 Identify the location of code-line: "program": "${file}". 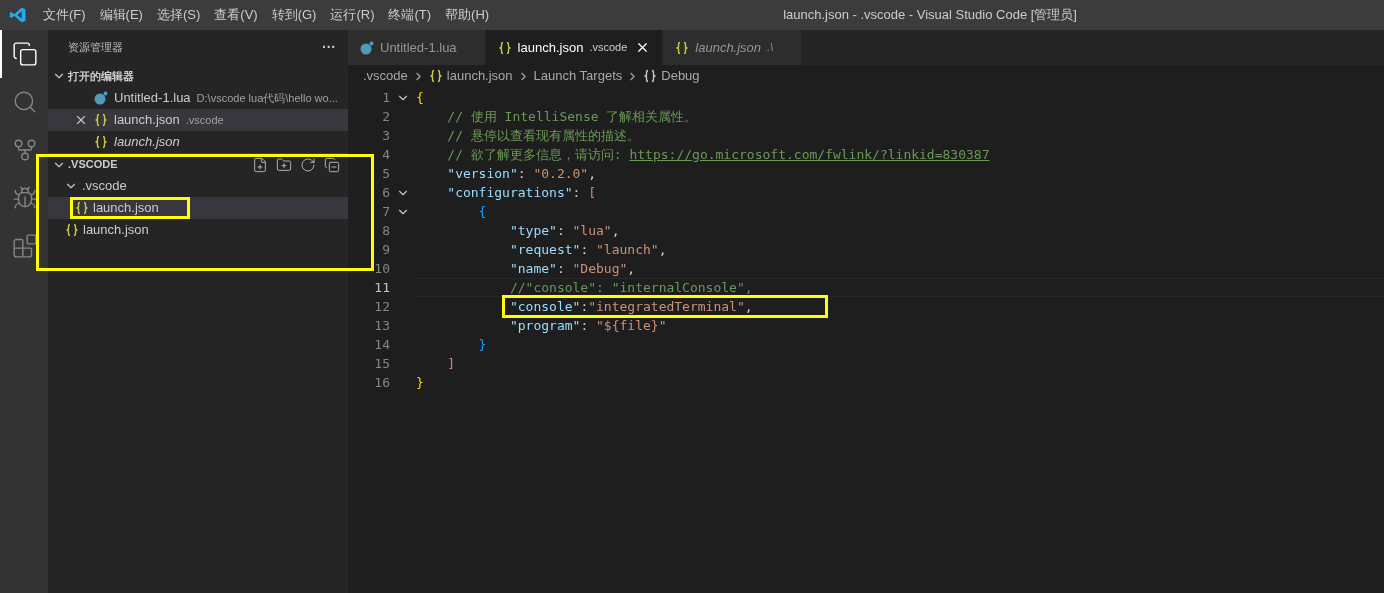
(587, 325).